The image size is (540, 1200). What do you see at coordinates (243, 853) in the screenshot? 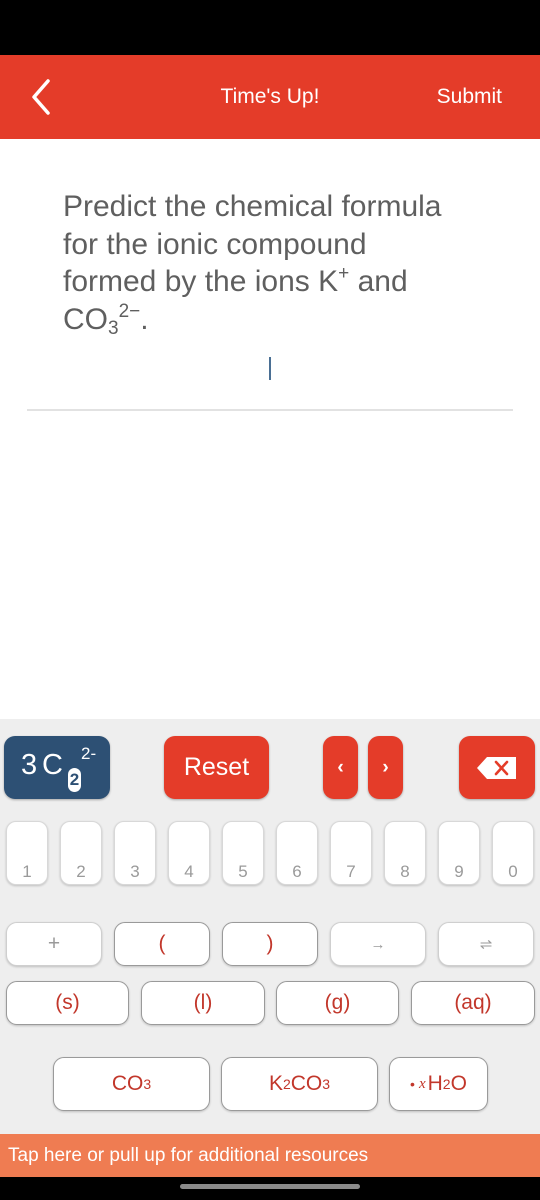
I see `digit-key-5: 5` at bounding box center [243, 853].